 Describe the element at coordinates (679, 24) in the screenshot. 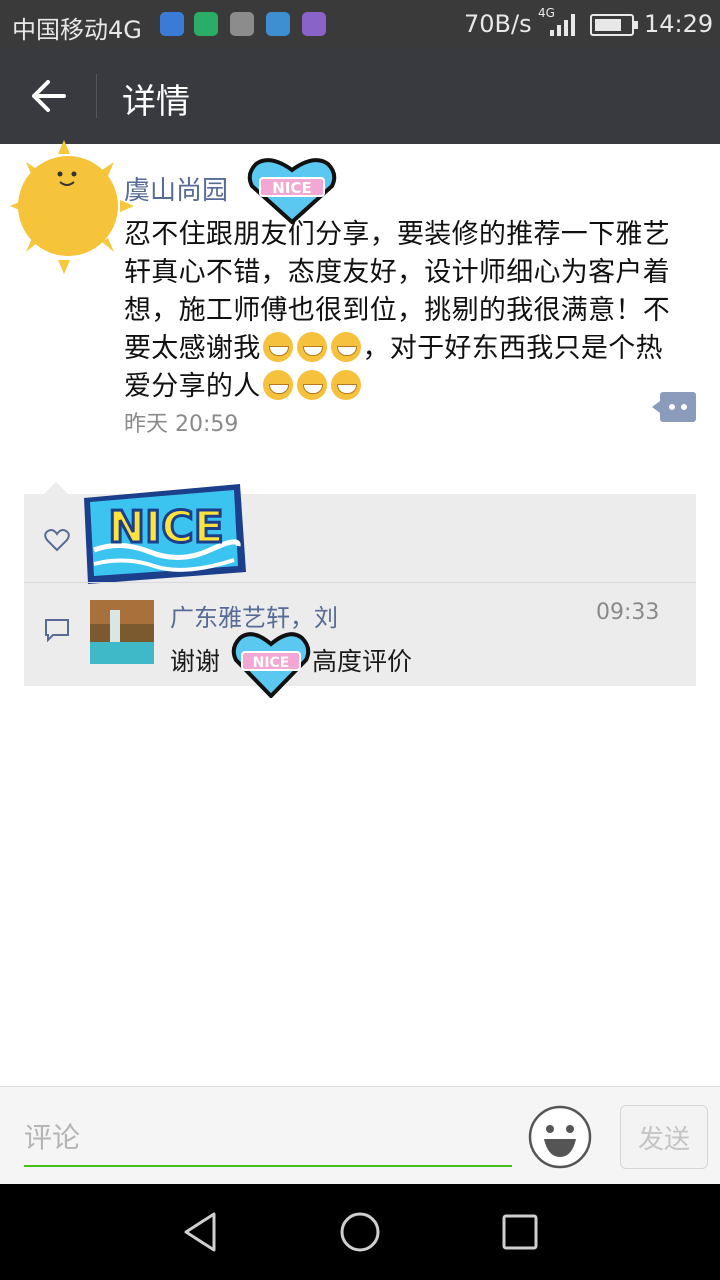

I see `clock: 14:29` at that location.